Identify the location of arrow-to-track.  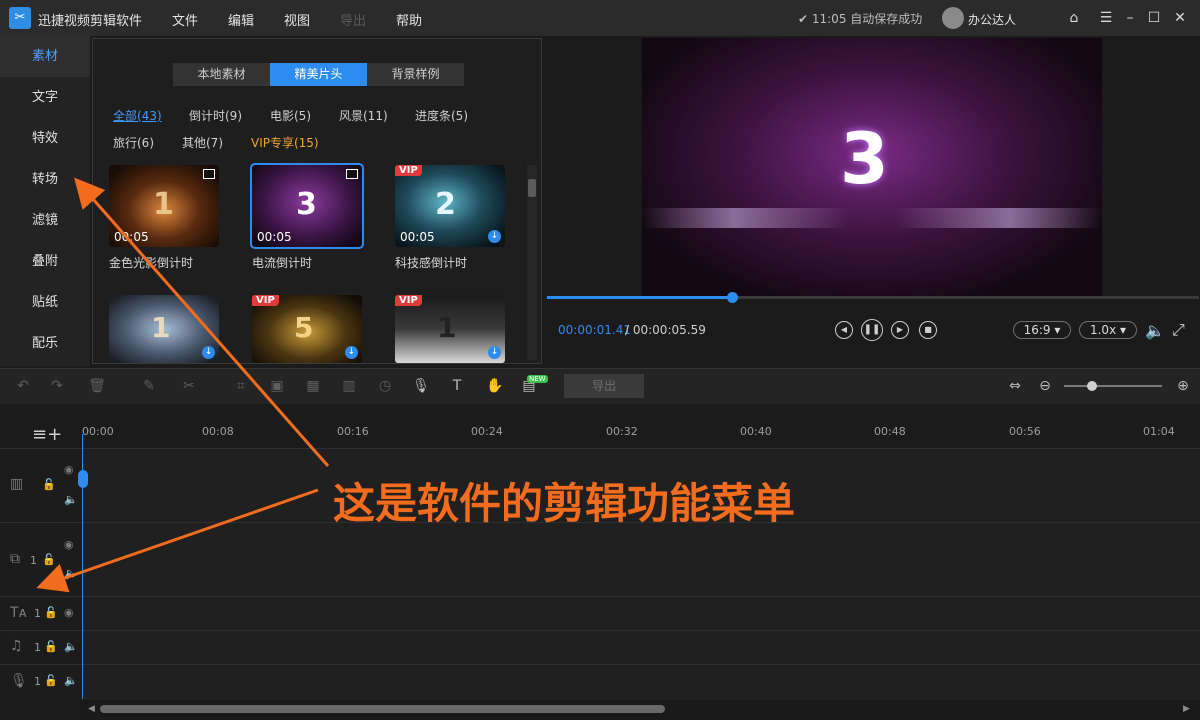
(177, 540).